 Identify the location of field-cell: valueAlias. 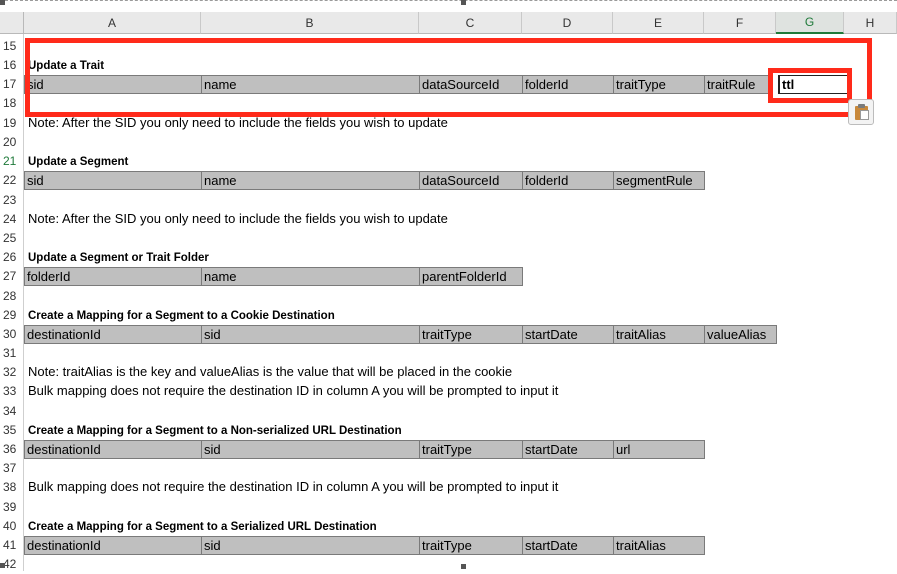
(740, 334).